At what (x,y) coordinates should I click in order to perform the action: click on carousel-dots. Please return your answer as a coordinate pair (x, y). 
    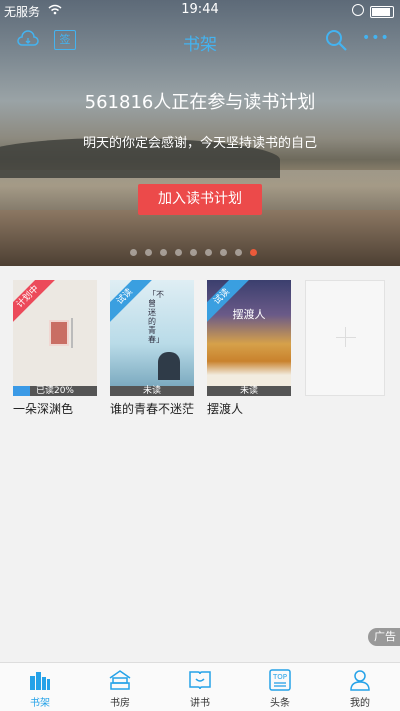
    Looking at the image, I should click on (193, 252).